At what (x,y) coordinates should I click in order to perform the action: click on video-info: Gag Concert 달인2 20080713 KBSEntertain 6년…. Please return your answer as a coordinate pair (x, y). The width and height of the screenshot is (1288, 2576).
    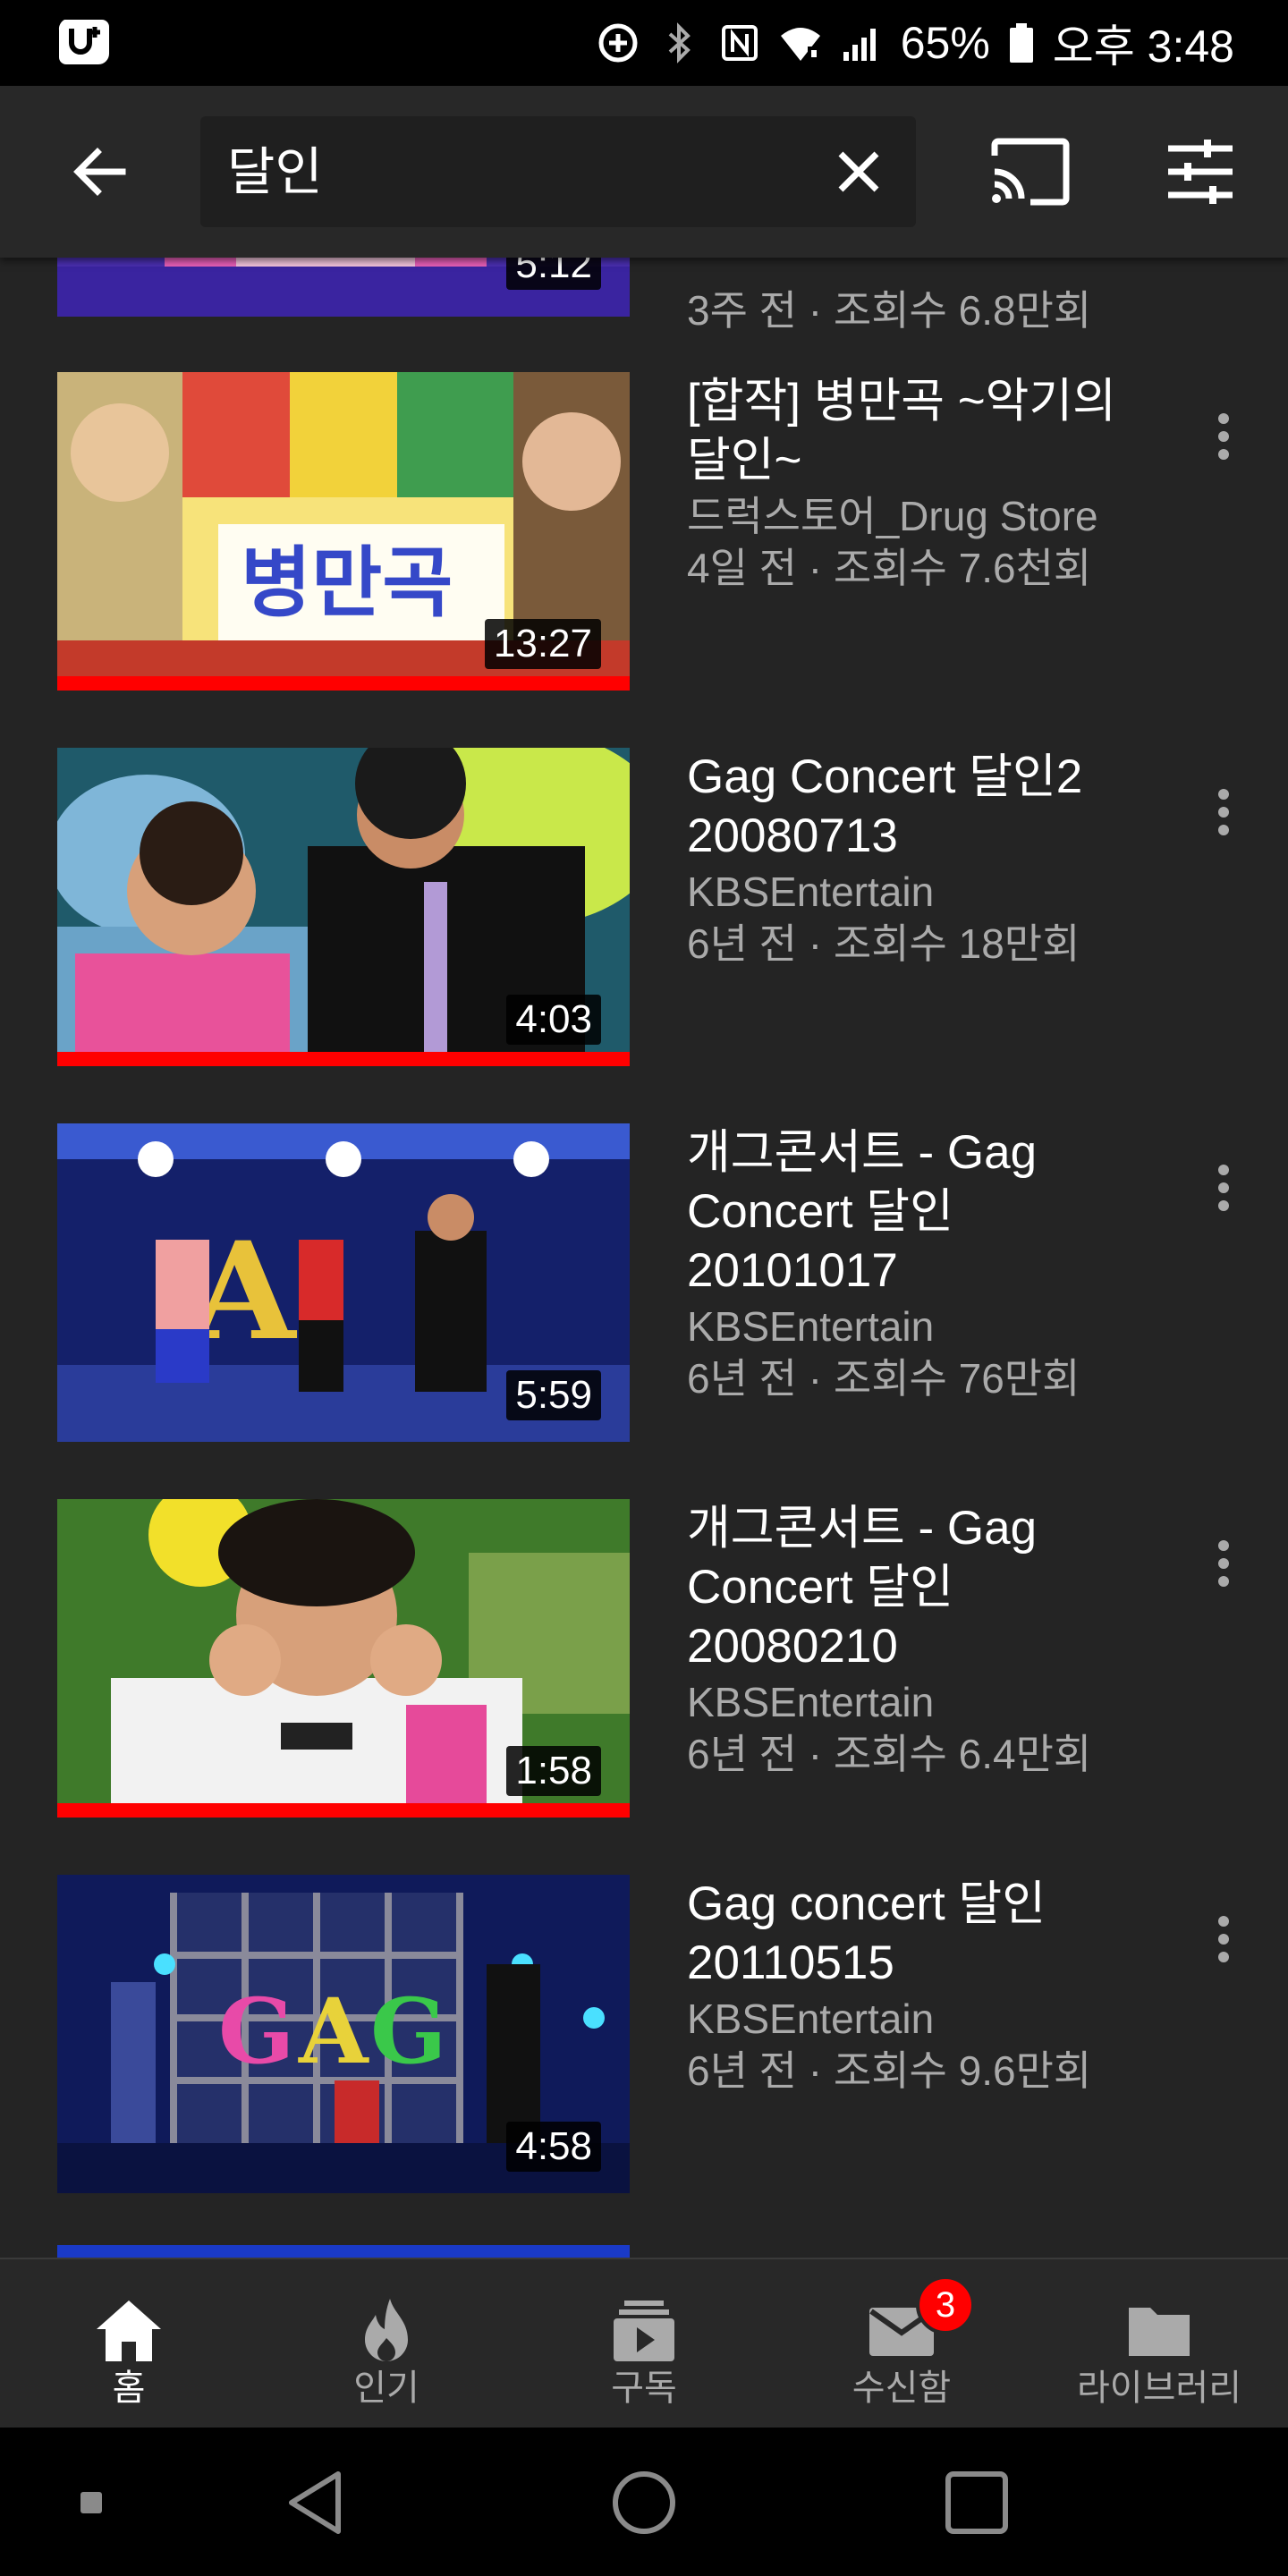
    Looking at the image, I should click on (919, 859).